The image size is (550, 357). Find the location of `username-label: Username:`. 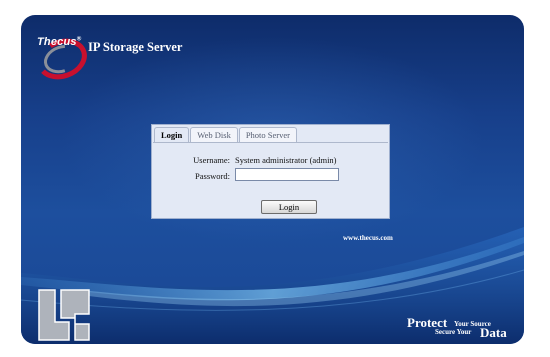

username-label: Username: is located at coordinates (211, 160).